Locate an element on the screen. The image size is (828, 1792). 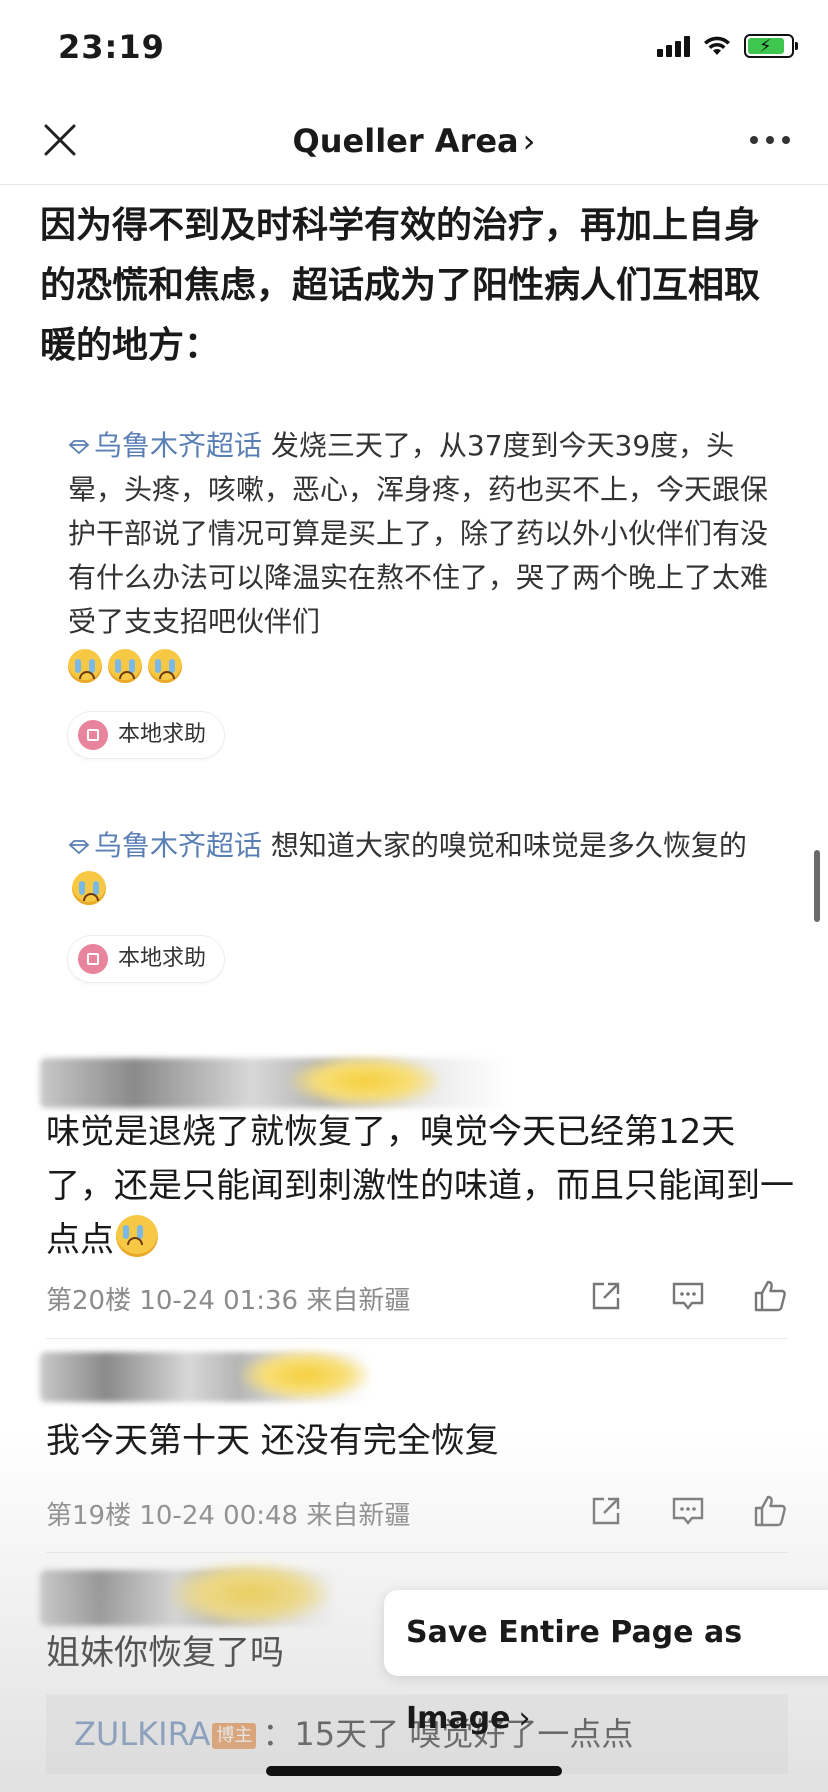
reply-username: ZULKIRA is located at coordinates (142, 1734).